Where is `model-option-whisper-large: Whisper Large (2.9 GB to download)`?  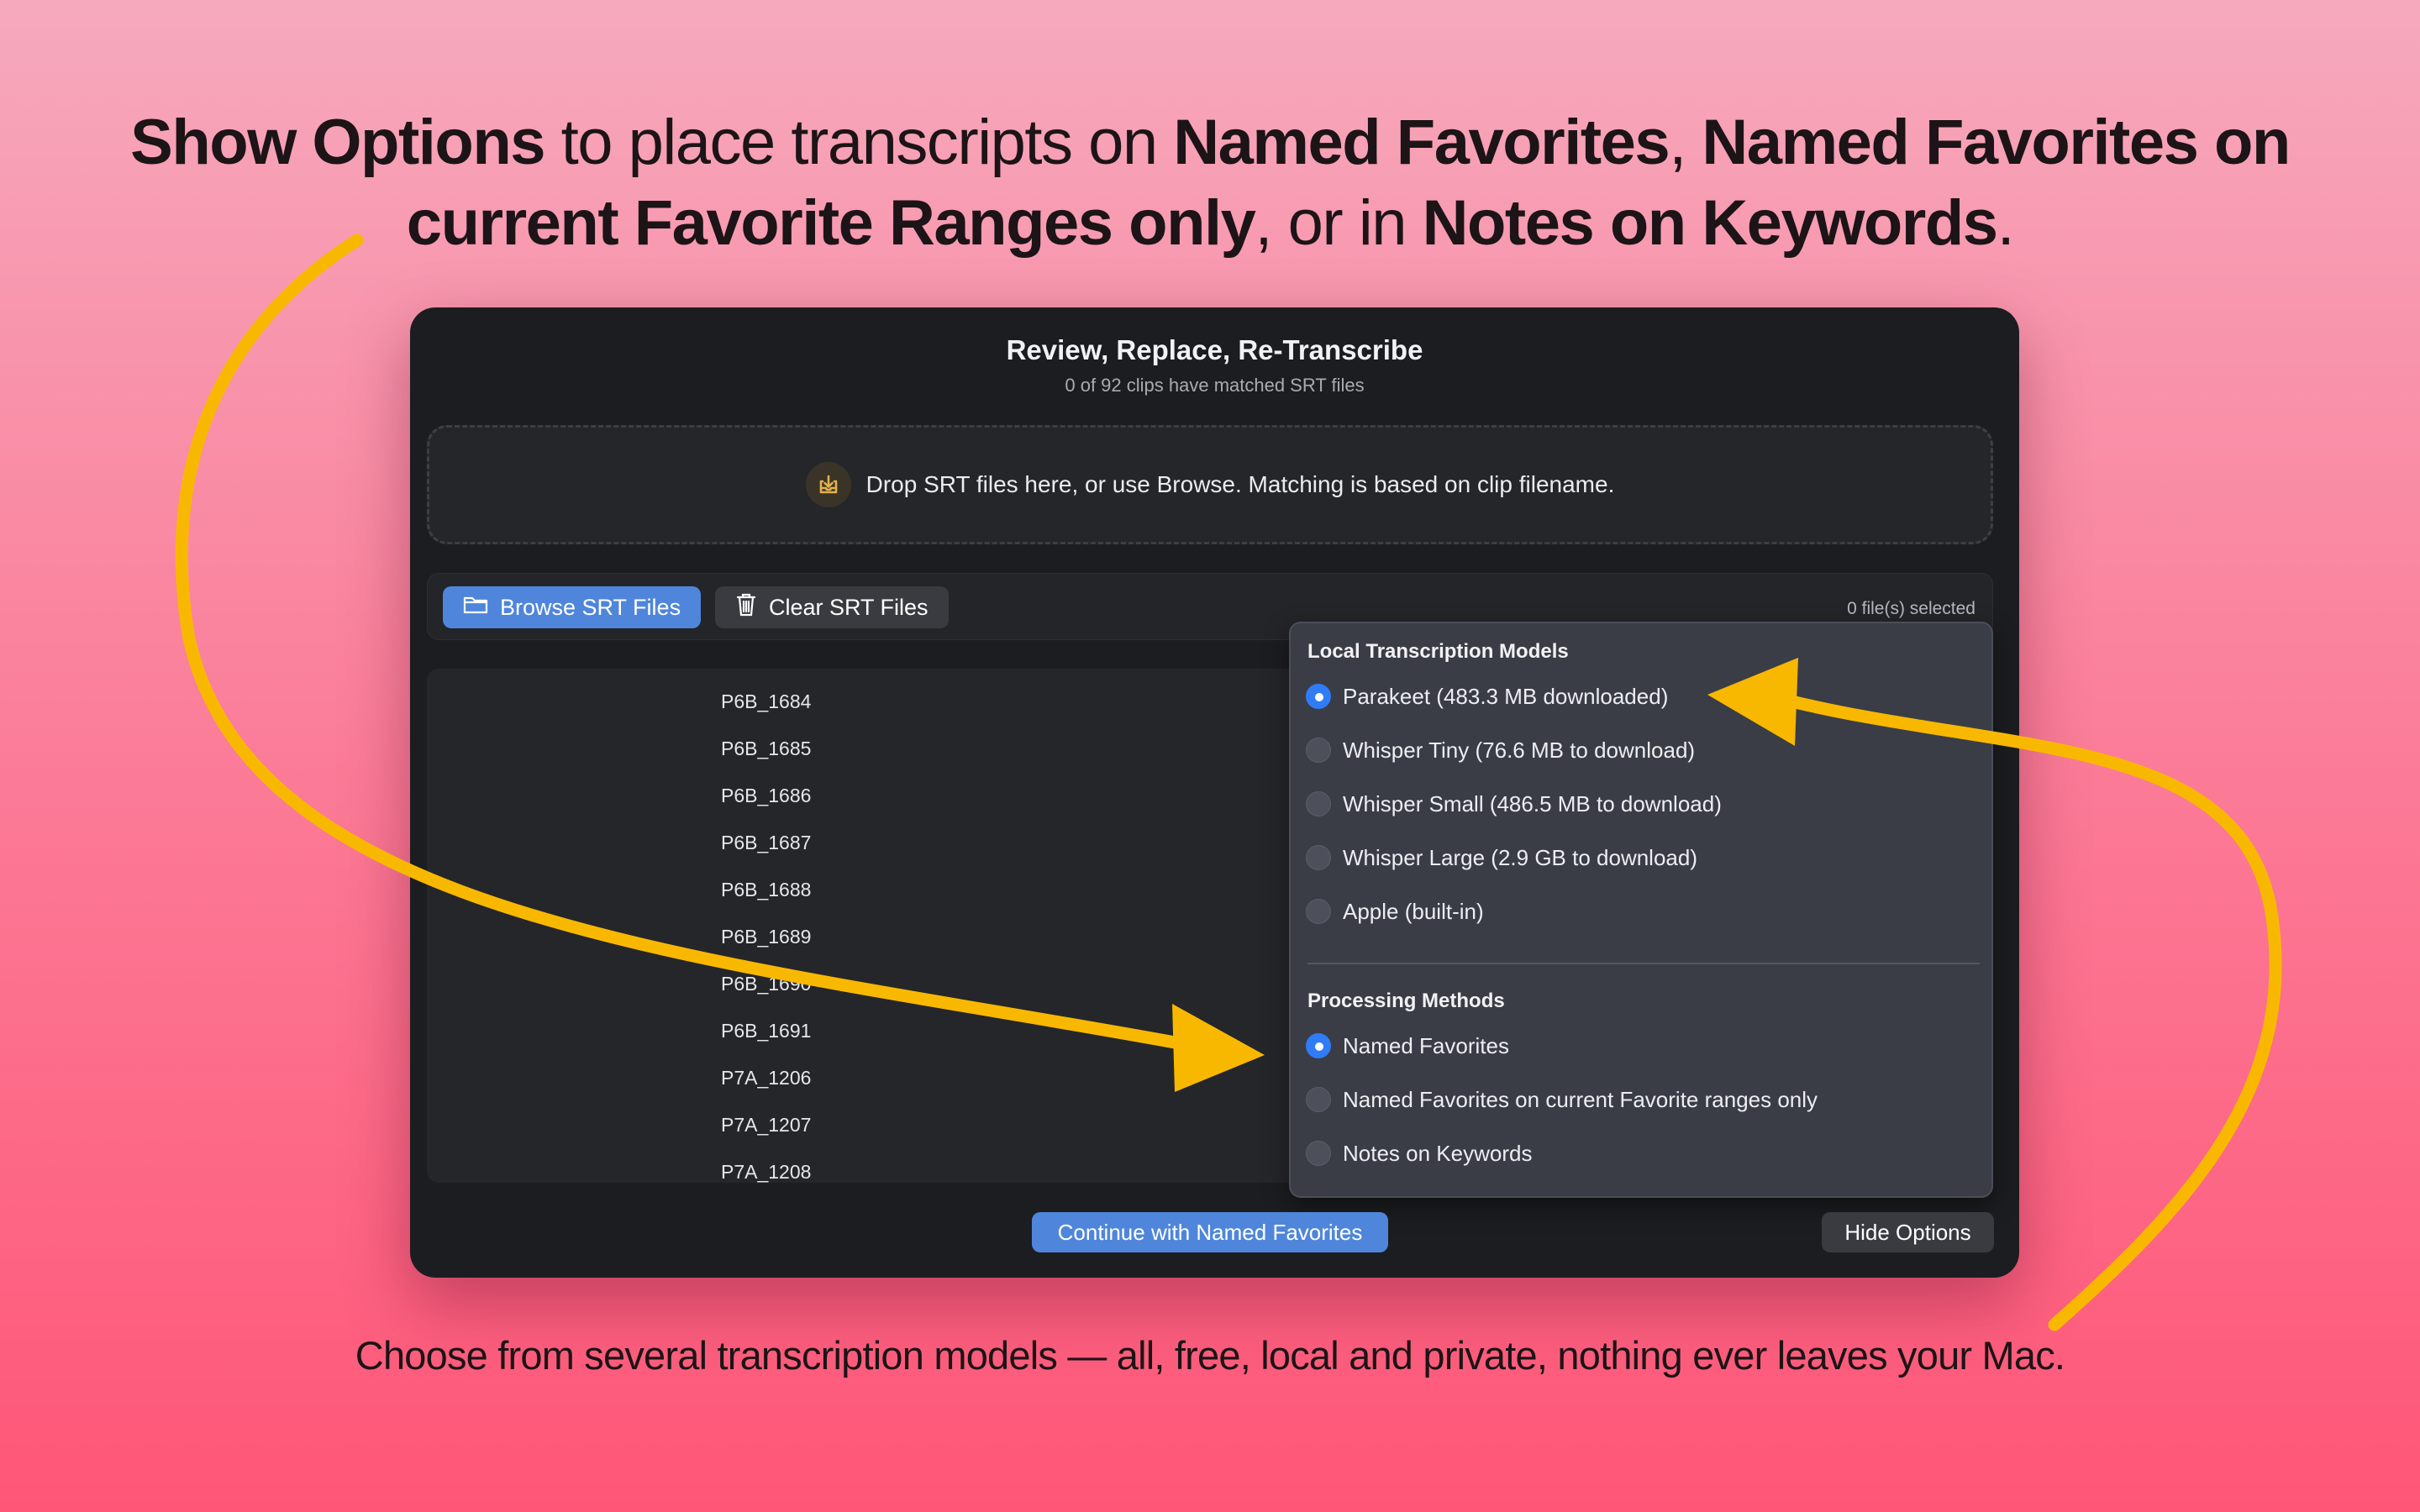 model-option-whisper-large: Whisper Large (2.9 GB to download) is located at coordinates (1501, 857).